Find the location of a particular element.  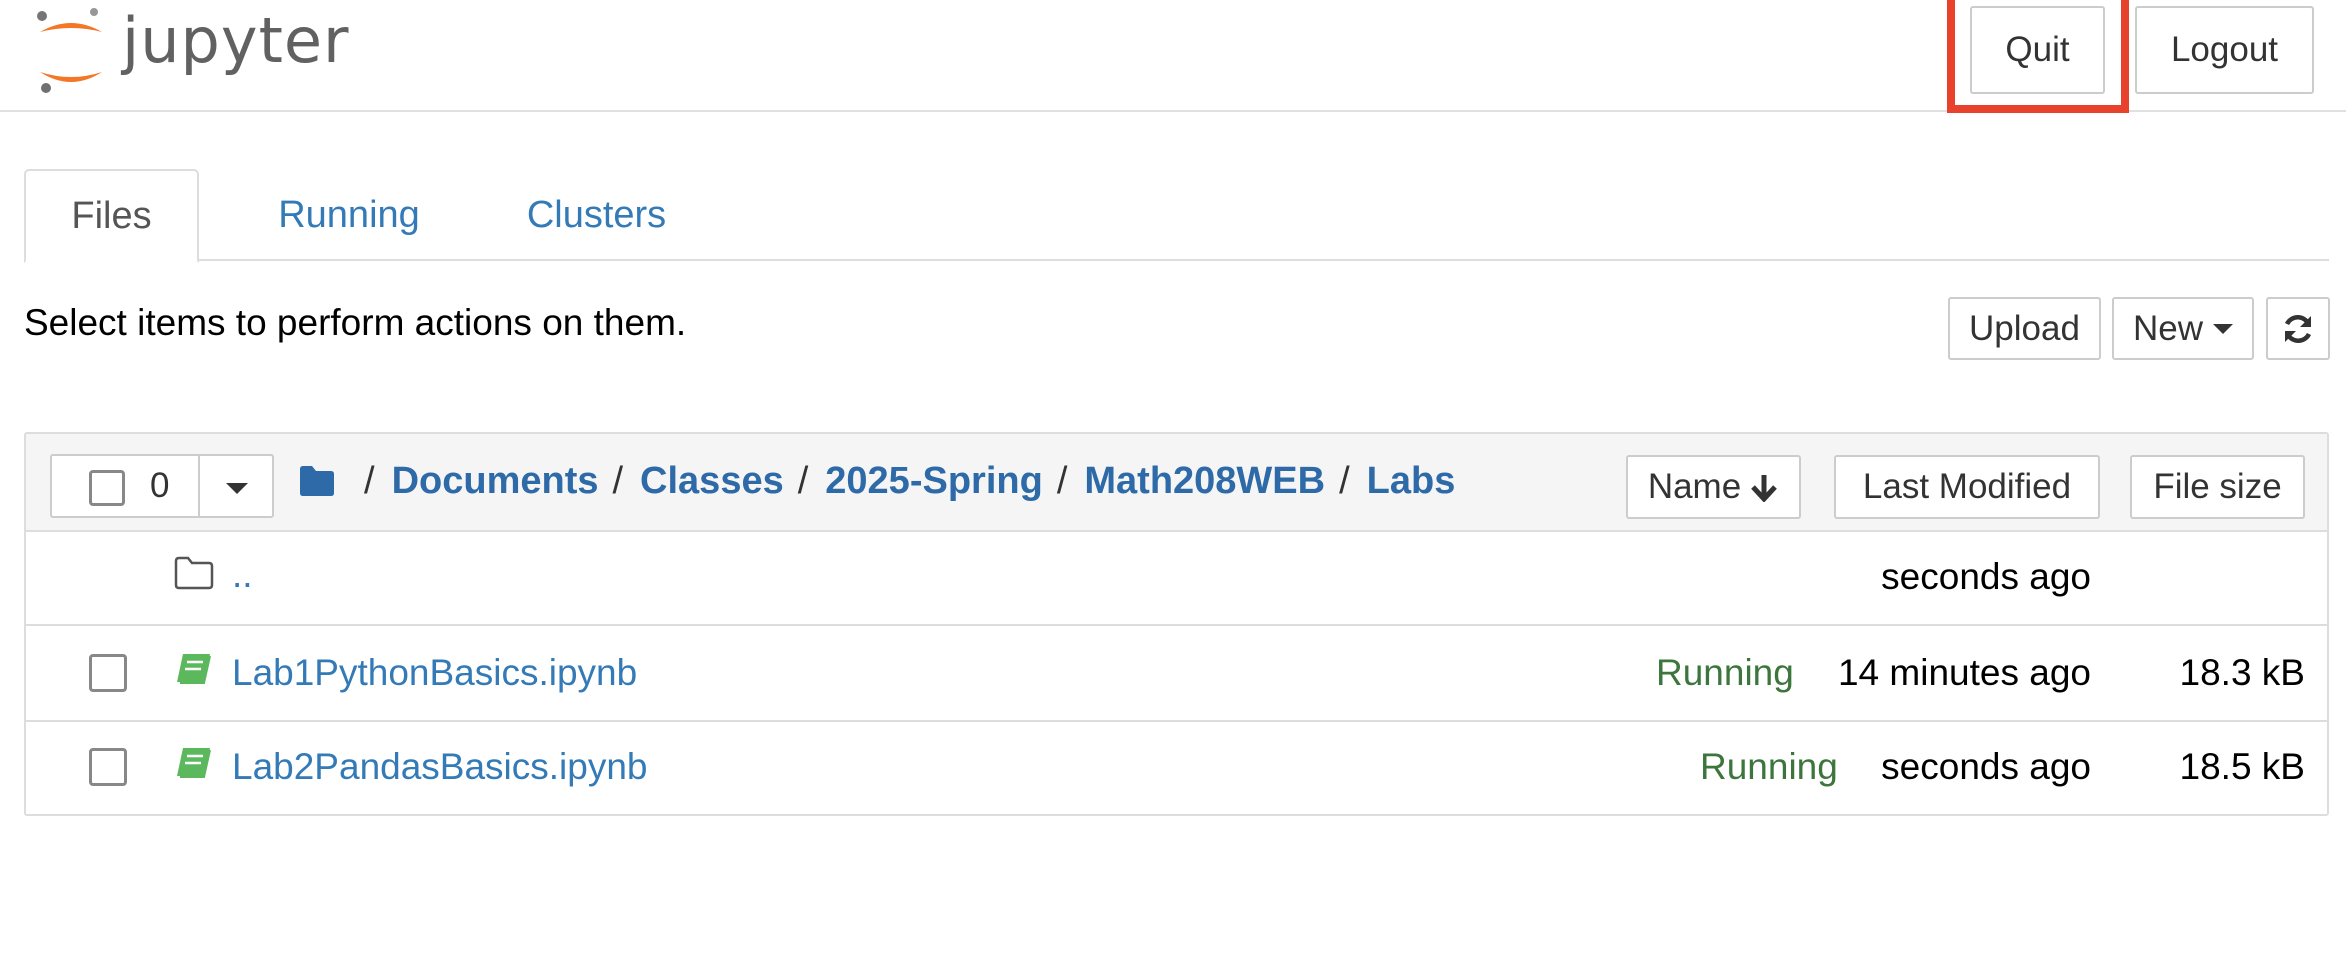

upload-button: Upload is located at coordinates (2024, 328).